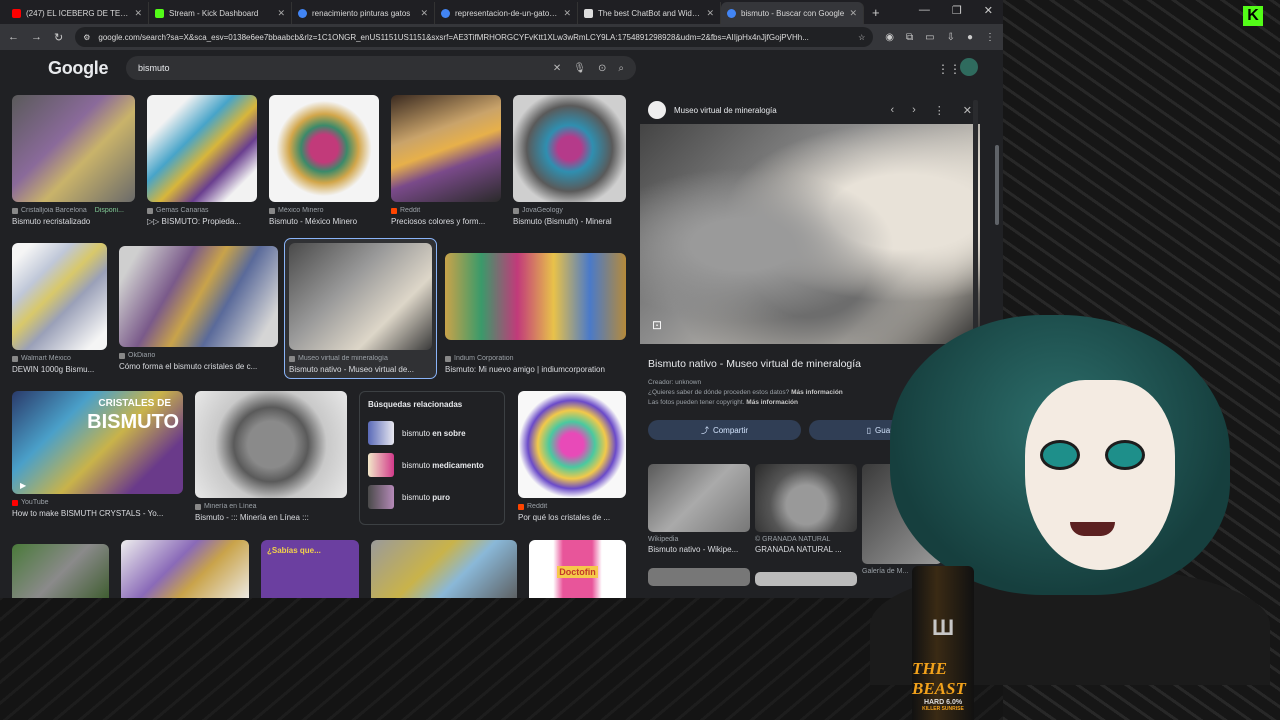  I want to click on back-icon: ←, so click(13, 37).